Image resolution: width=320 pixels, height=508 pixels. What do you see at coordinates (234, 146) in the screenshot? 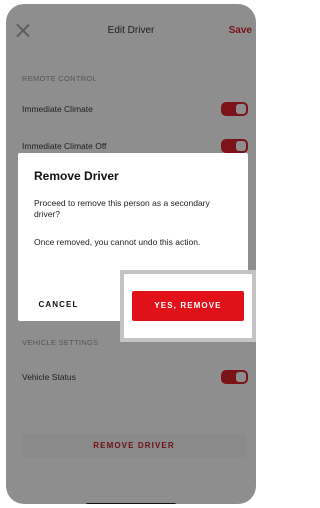
I see `immediate-climate-off-toggle` at bounding box center [234, 146].